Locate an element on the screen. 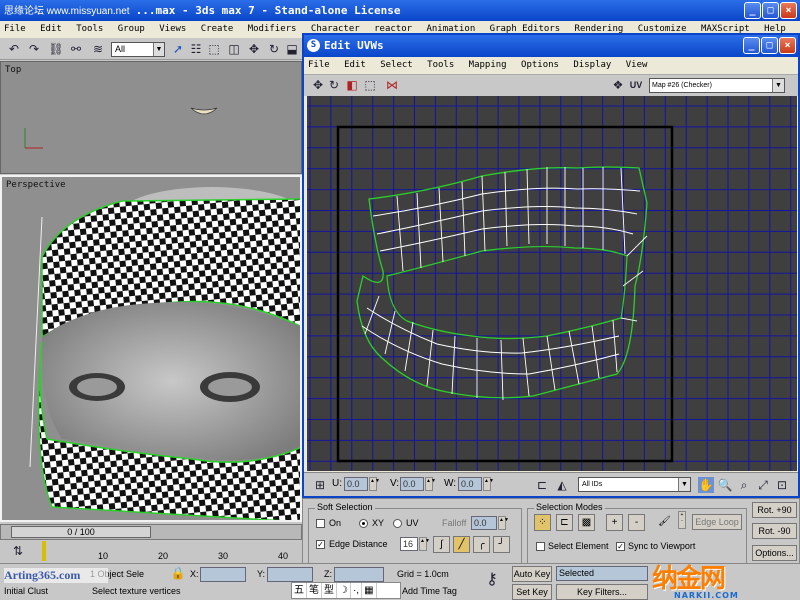  edge-distance-spinner: ▲▼ is located at coordinates (424, 544).